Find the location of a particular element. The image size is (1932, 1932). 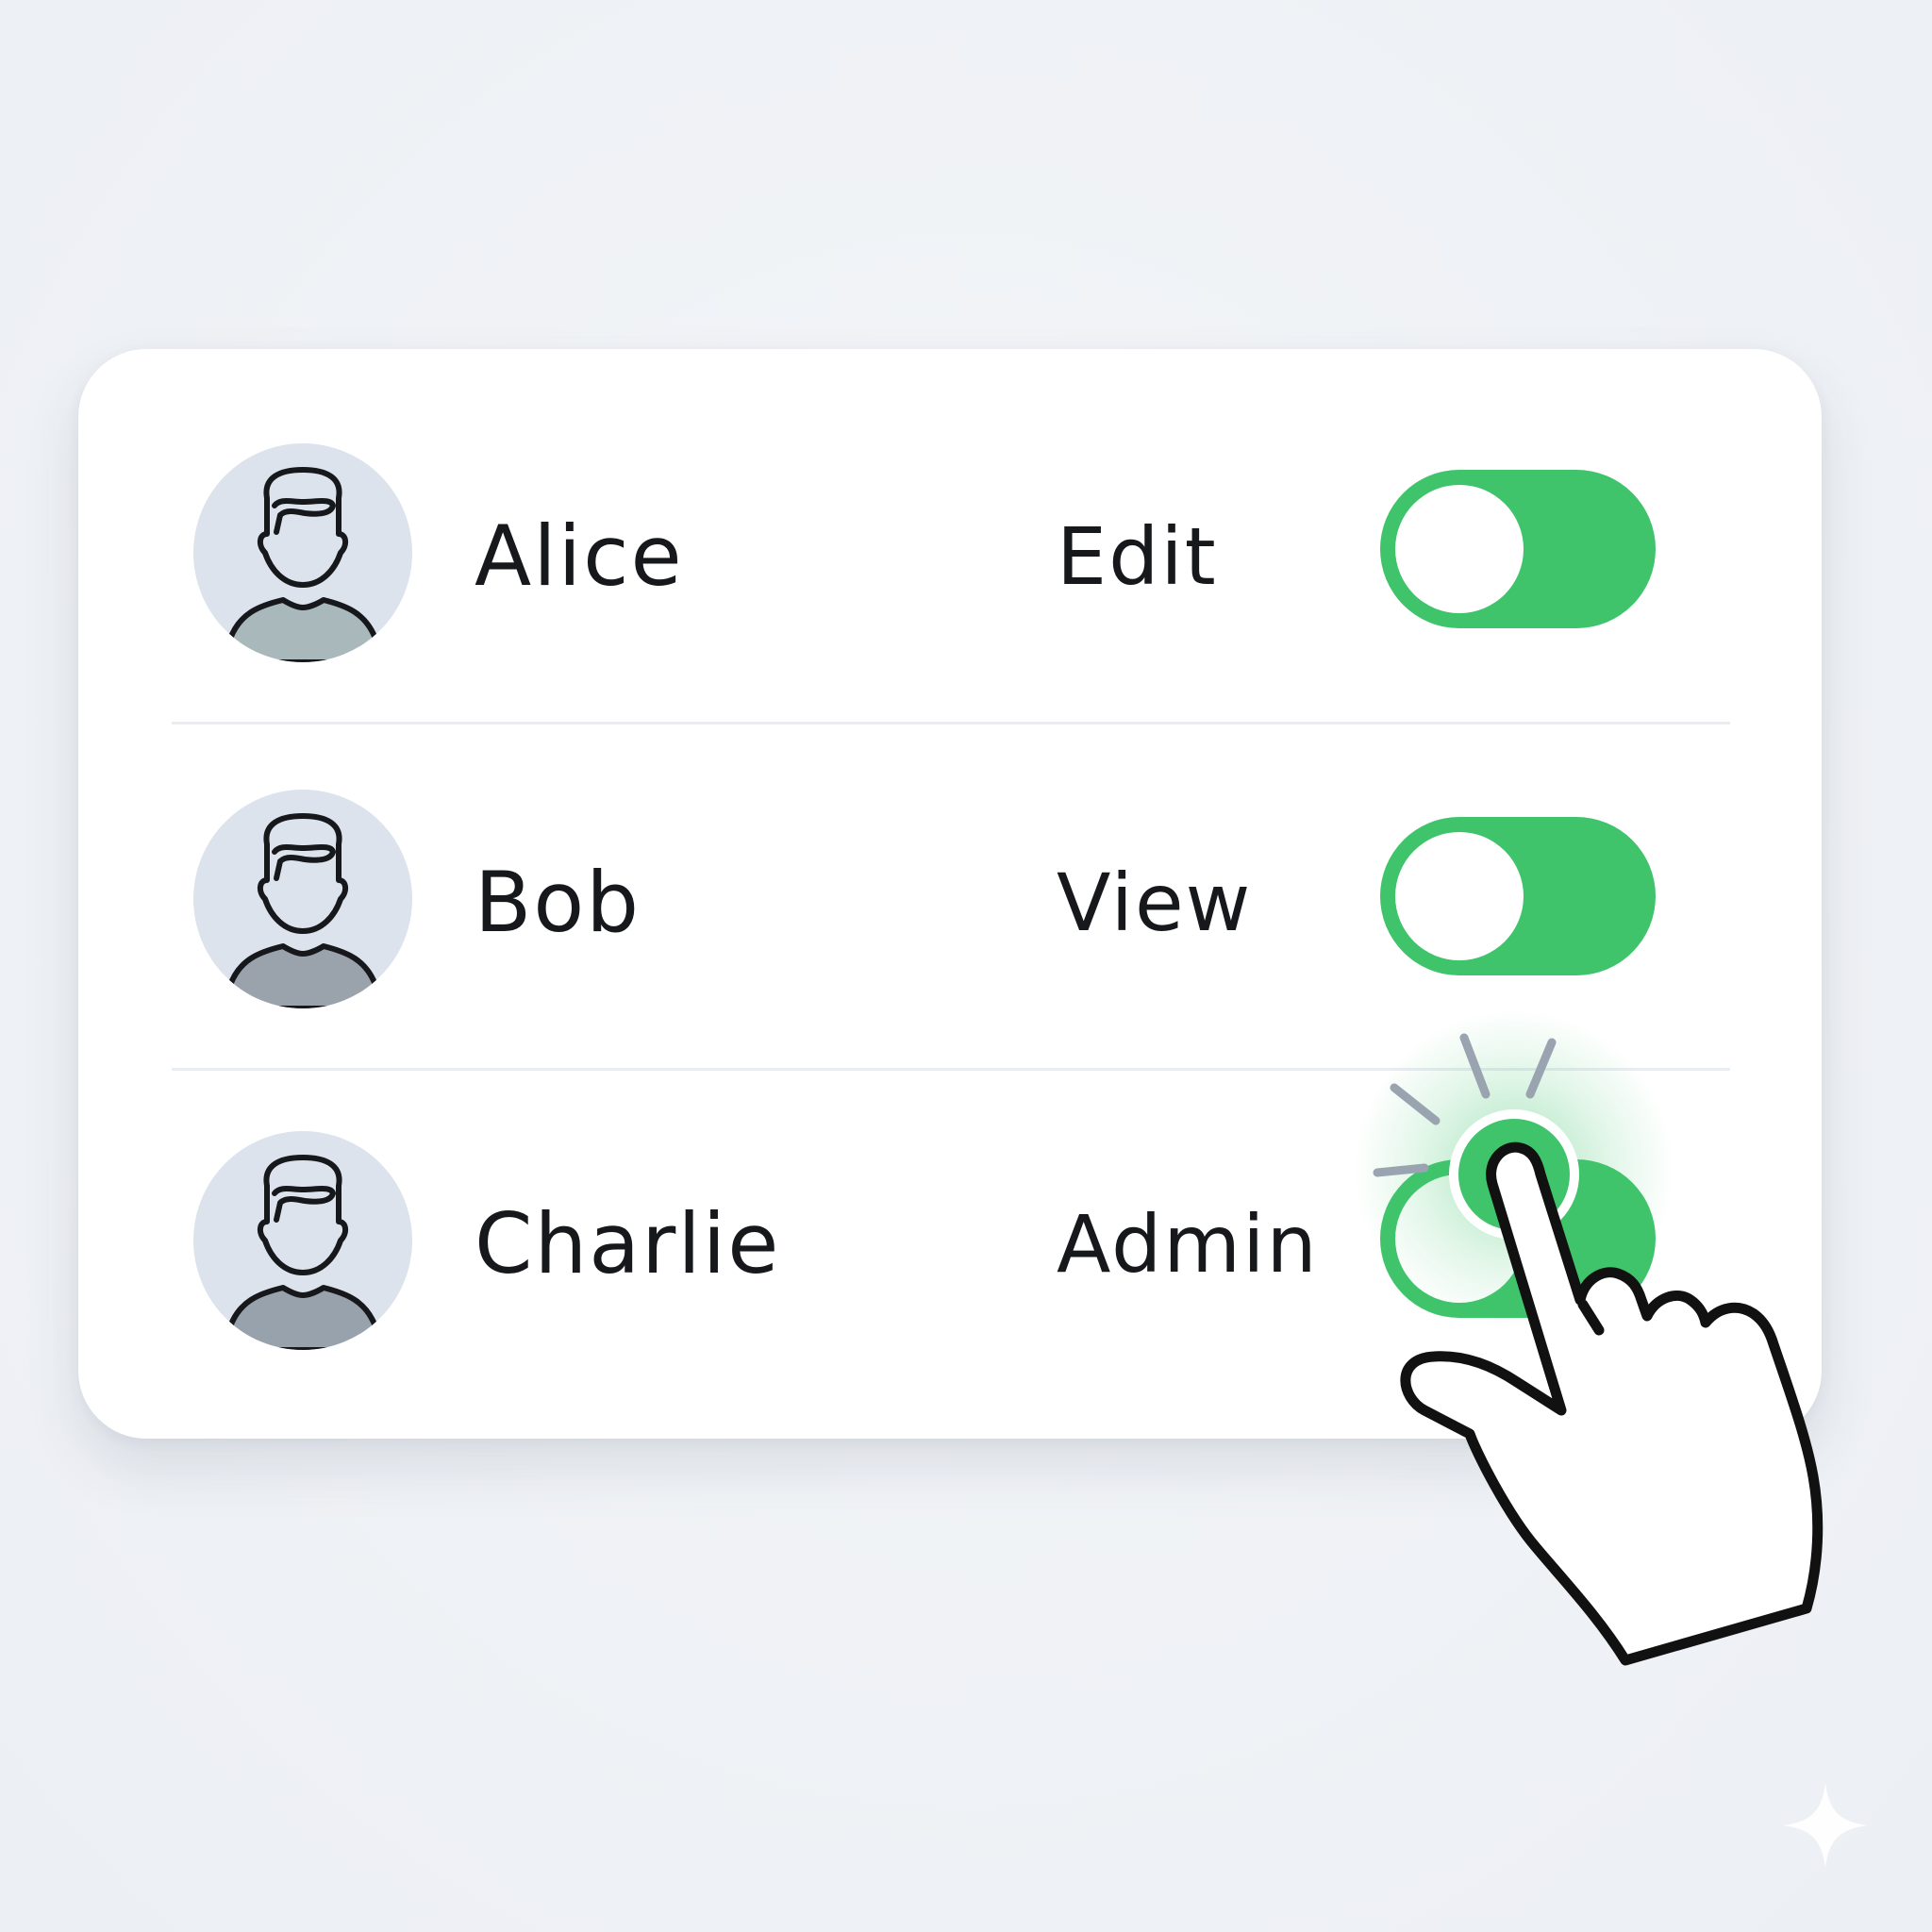

user-name: Charlie is located at coordinates (628, 1243).